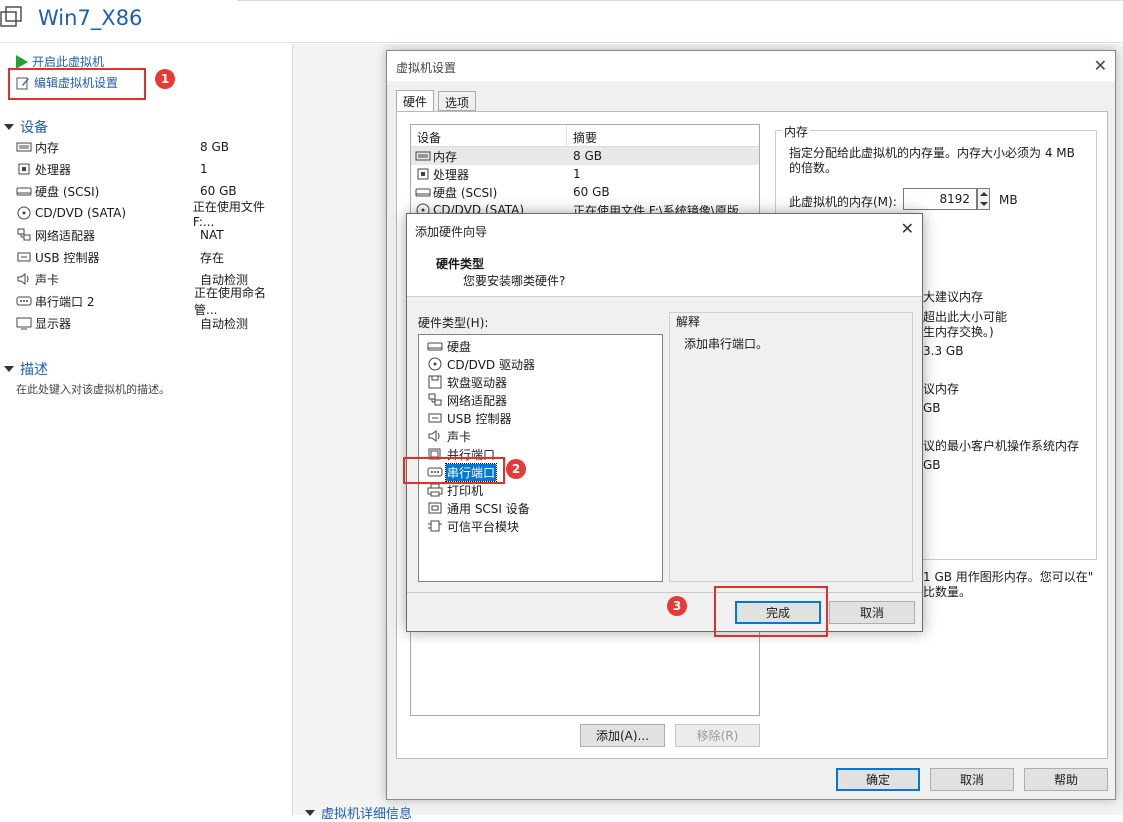  Describe the element at coordinates (664, 271) in the screenshot. I see `wizard-header: 硬件类型 您要安装哪类硬件?` at that location.